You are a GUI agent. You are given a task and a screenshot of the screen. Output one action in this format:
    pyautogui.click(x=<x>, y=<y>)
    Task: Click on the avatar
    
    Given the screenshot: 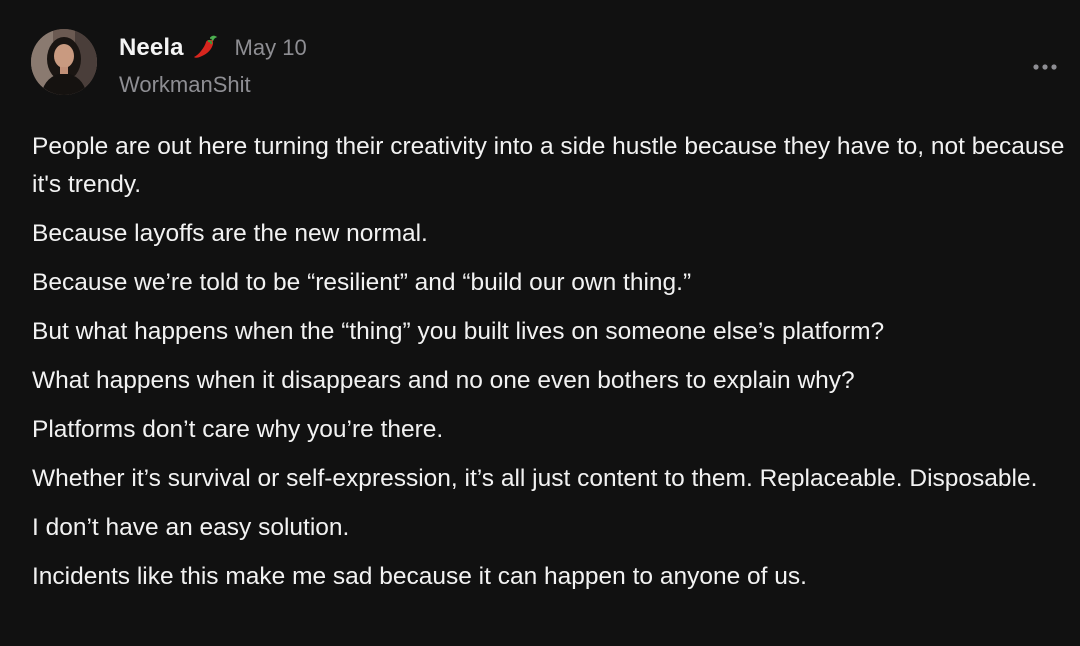 What is the action you would take?
    pyautogui.click(x=64, y=62)
    